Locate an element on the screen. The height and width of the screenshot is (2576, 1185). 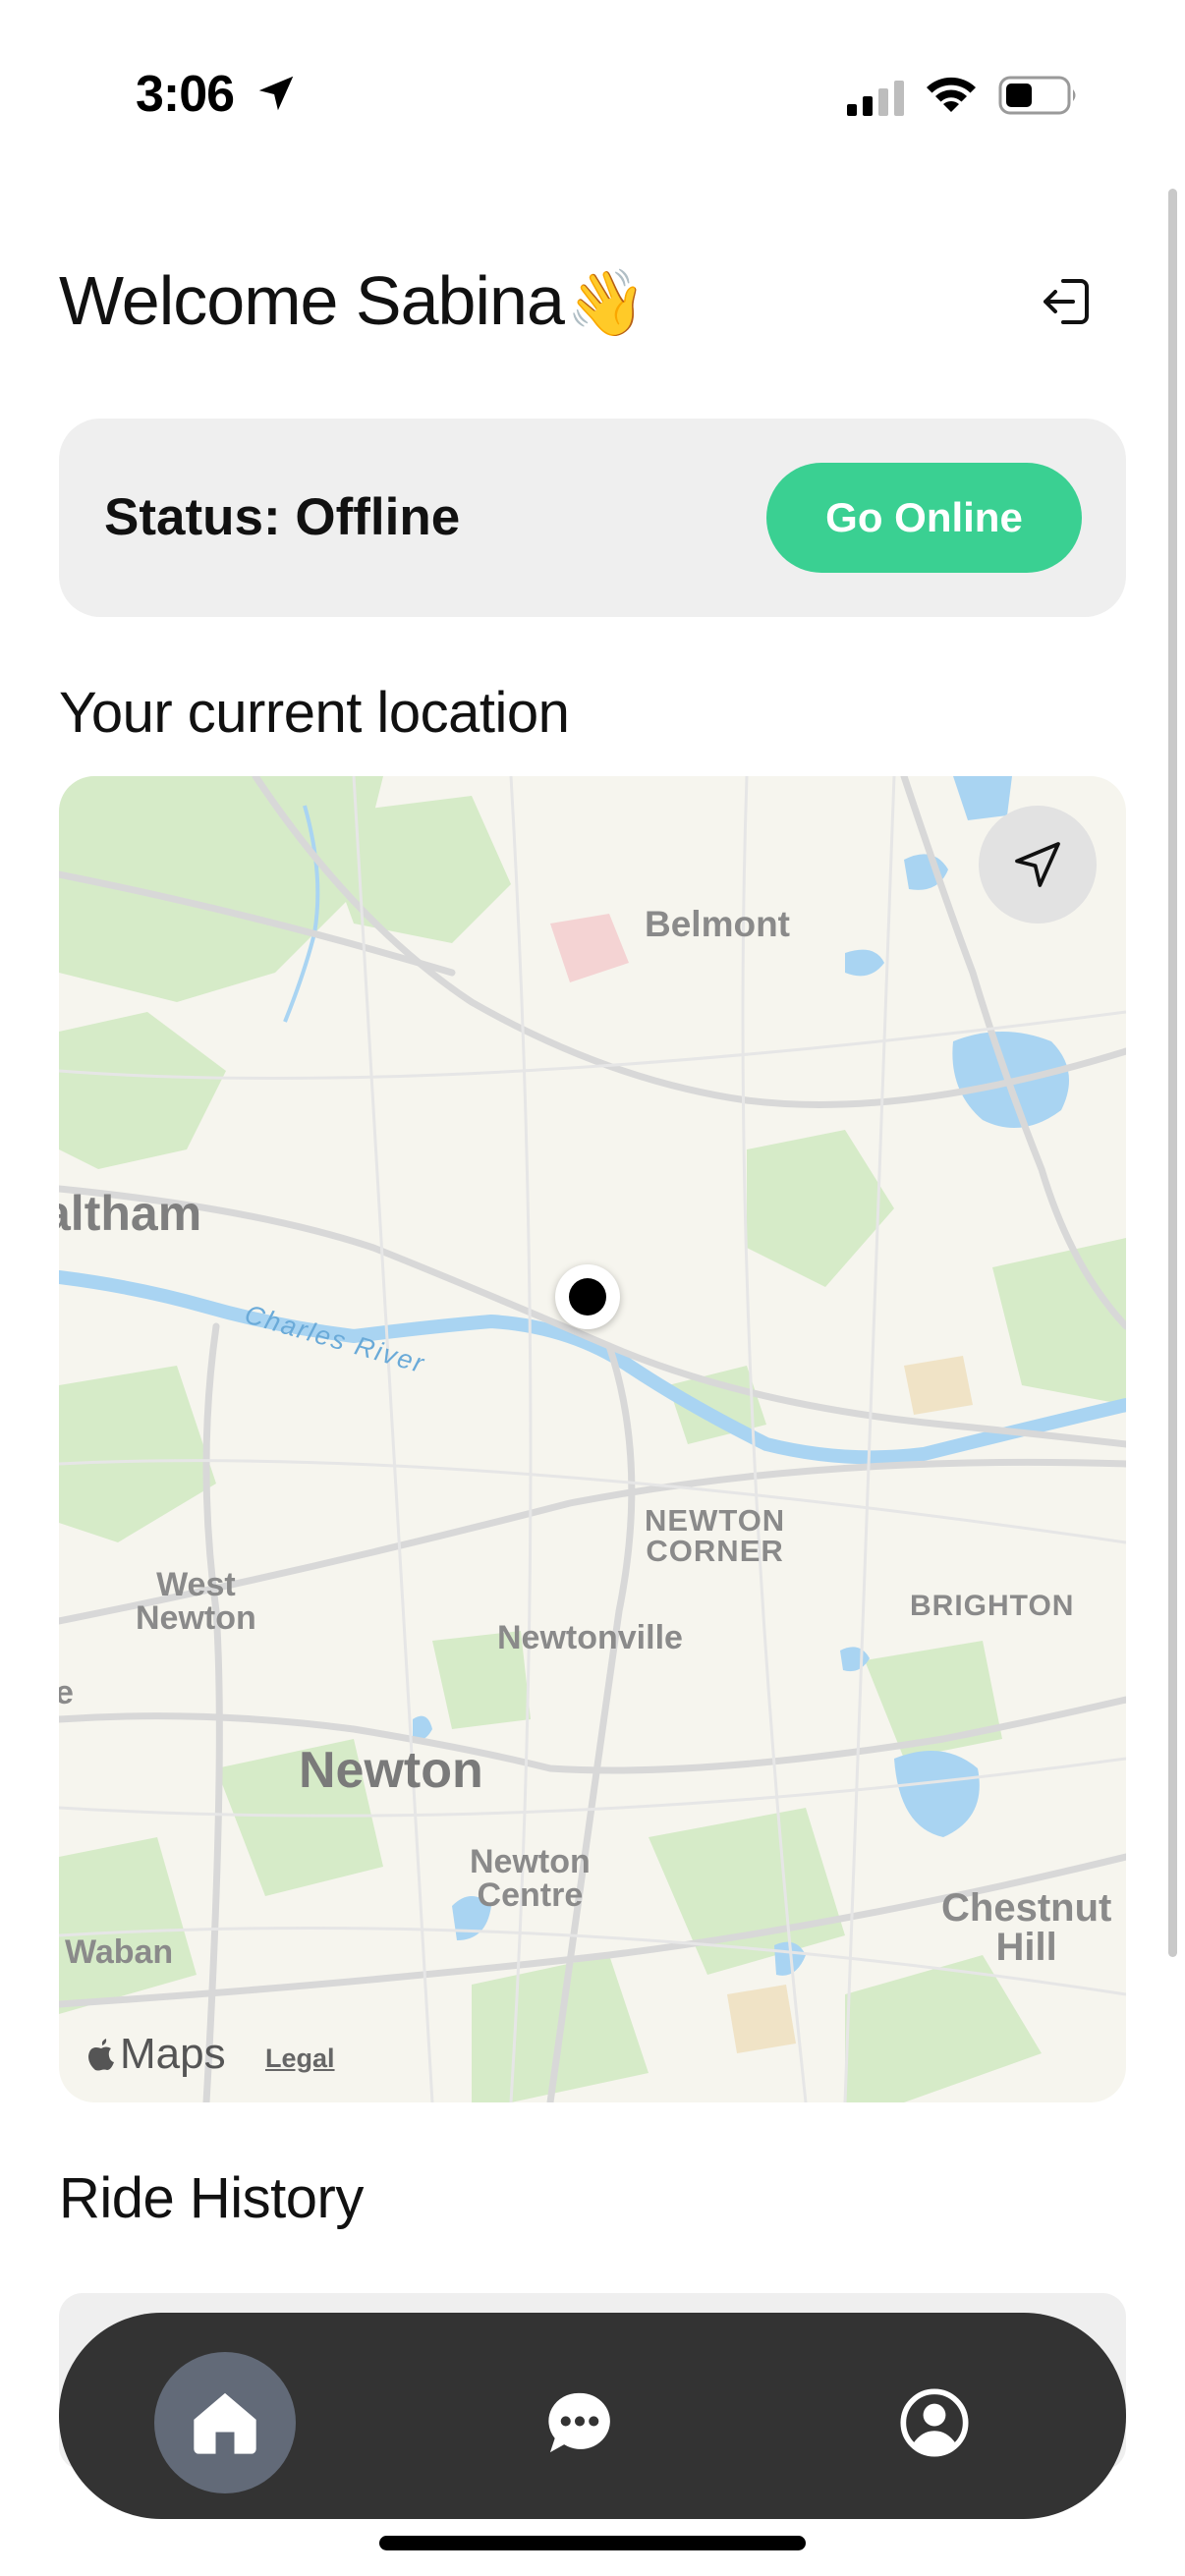
map-label-newton-corner-line2: CORNER is located at coordinates (715, 1551).